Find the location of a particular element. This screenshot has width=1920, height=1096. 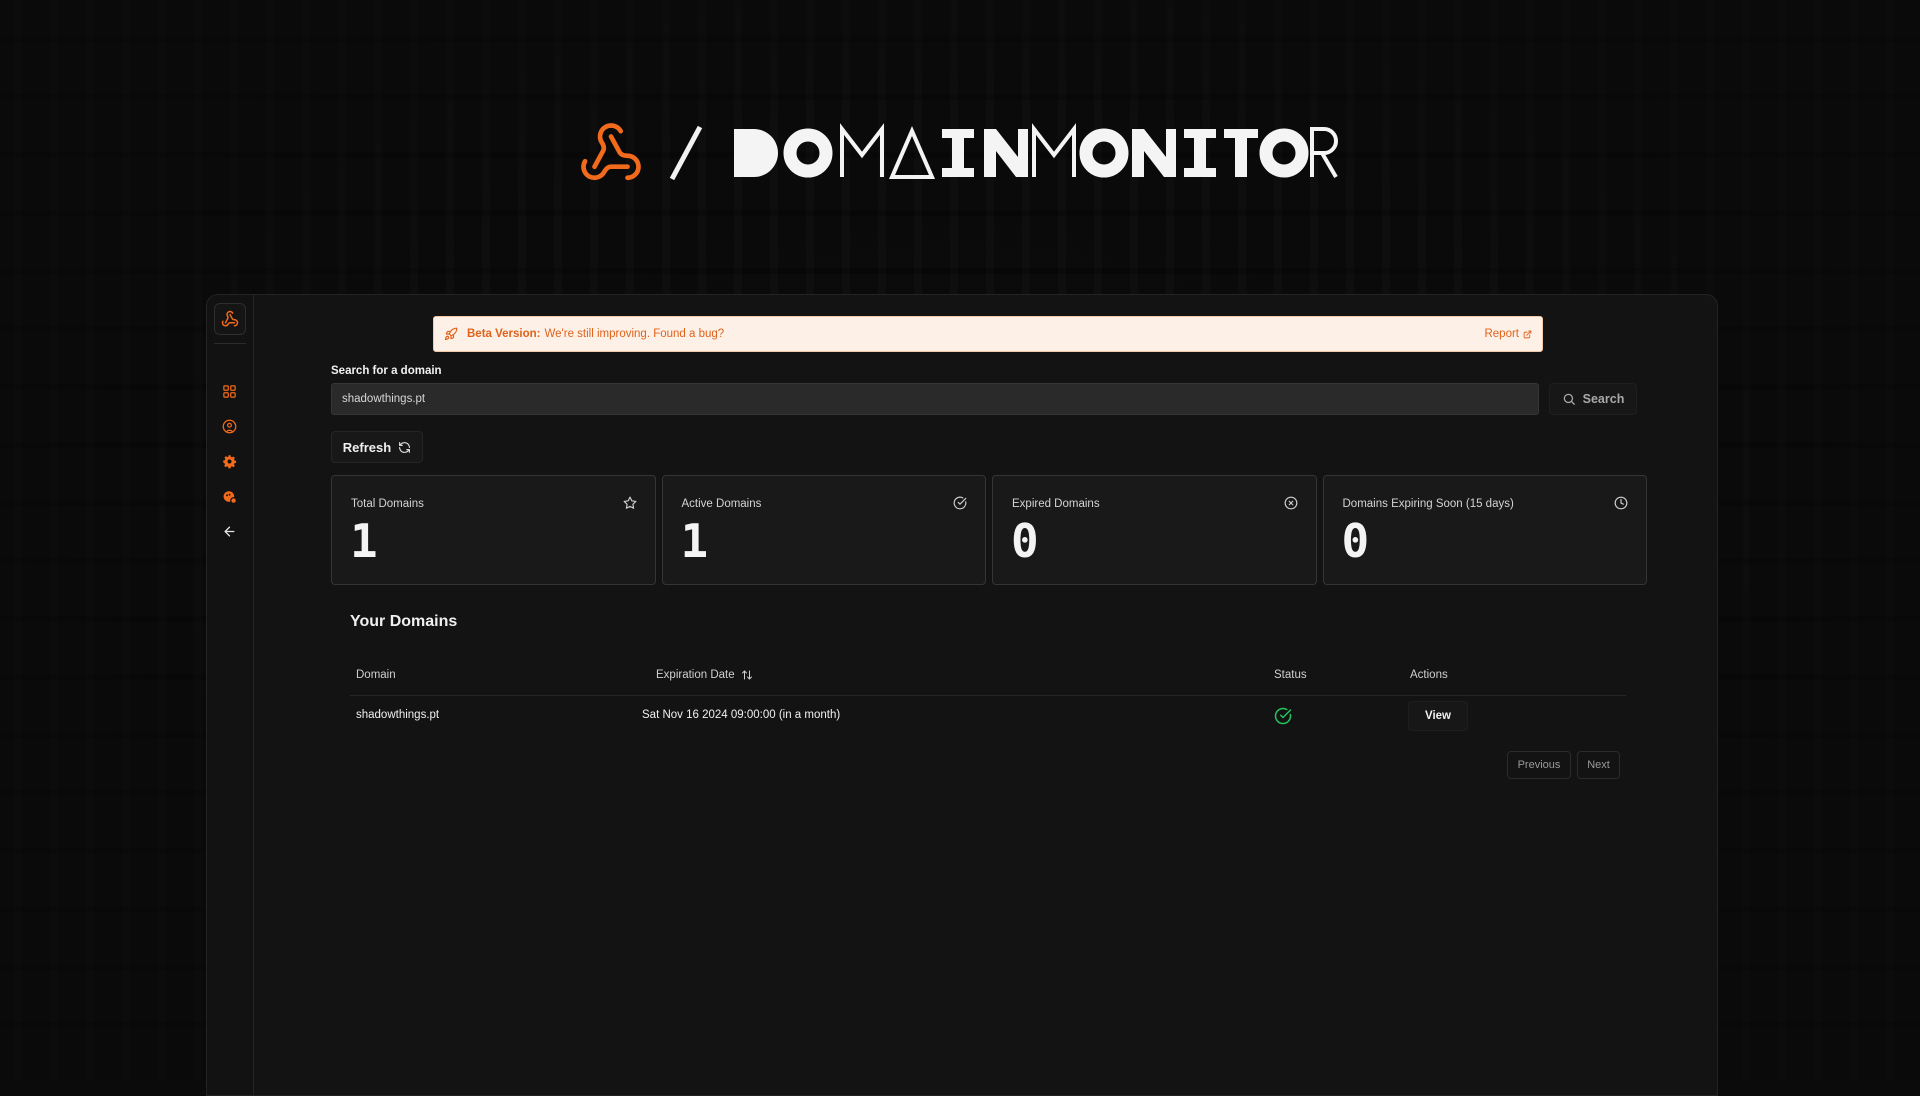

sidebar-item-back is located at coordinates (229, 531).